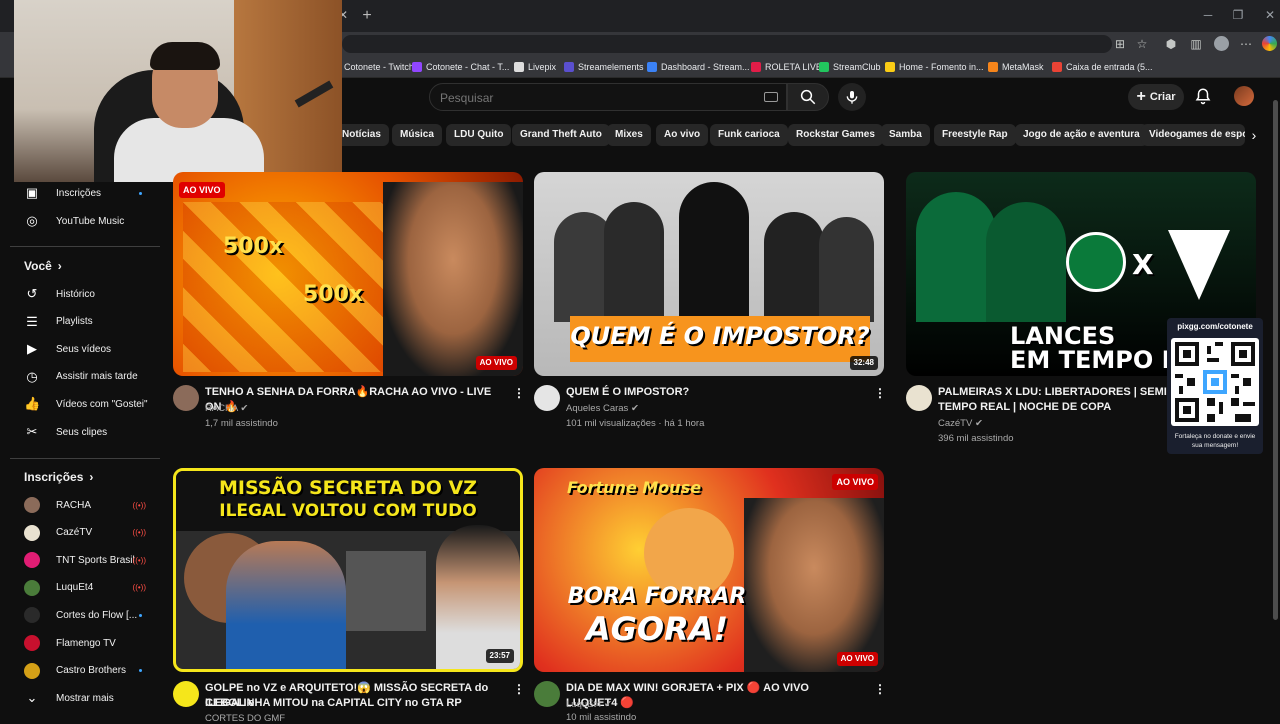 The height and width of the screenshot is (724, 1280). What do you see at coordinates (348, 274) in the screenshot?
I see `video-thumbnail: 500x 500x AO VIVO AO VIVO` at bounding box center [348, 274].